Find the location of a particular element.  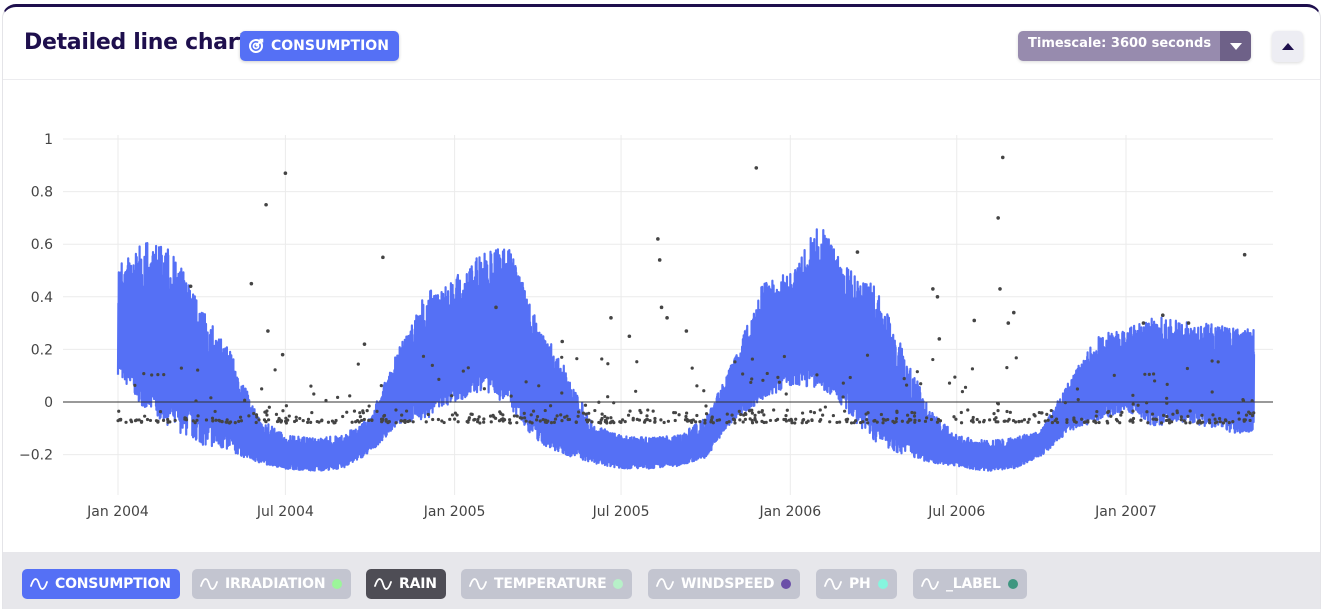

timescale-dropdown: Timescale: 3600 seconds is located at coordinates (1134, 46).